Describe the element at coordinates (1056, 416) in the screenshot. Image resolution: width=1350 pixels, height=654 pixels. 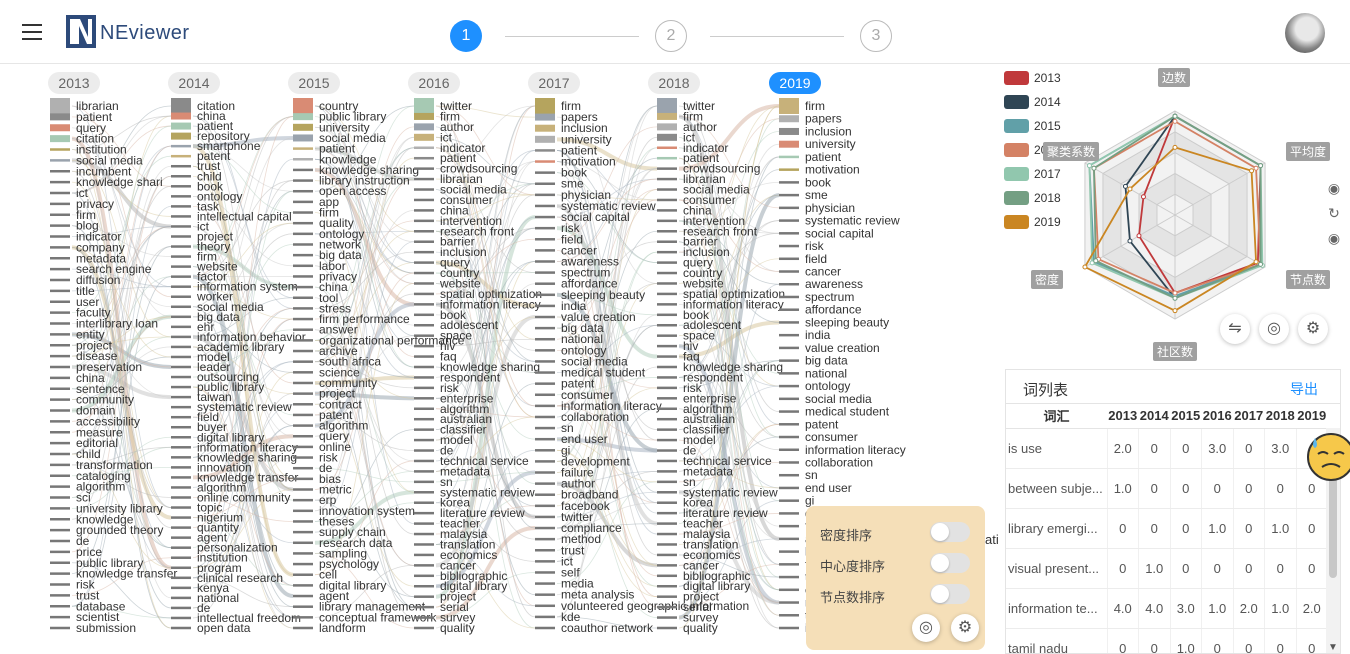
I see `column-header: 词汇` at that location.